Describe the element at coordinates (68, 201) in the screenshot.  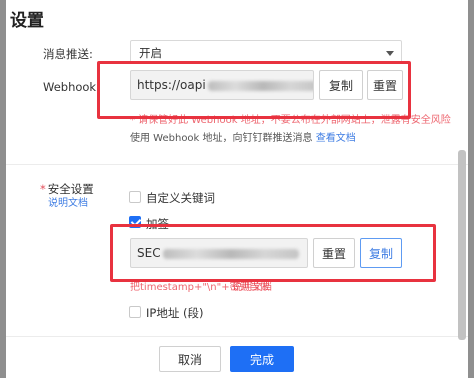
I see `security-doc-link: 说明文档` at that location.